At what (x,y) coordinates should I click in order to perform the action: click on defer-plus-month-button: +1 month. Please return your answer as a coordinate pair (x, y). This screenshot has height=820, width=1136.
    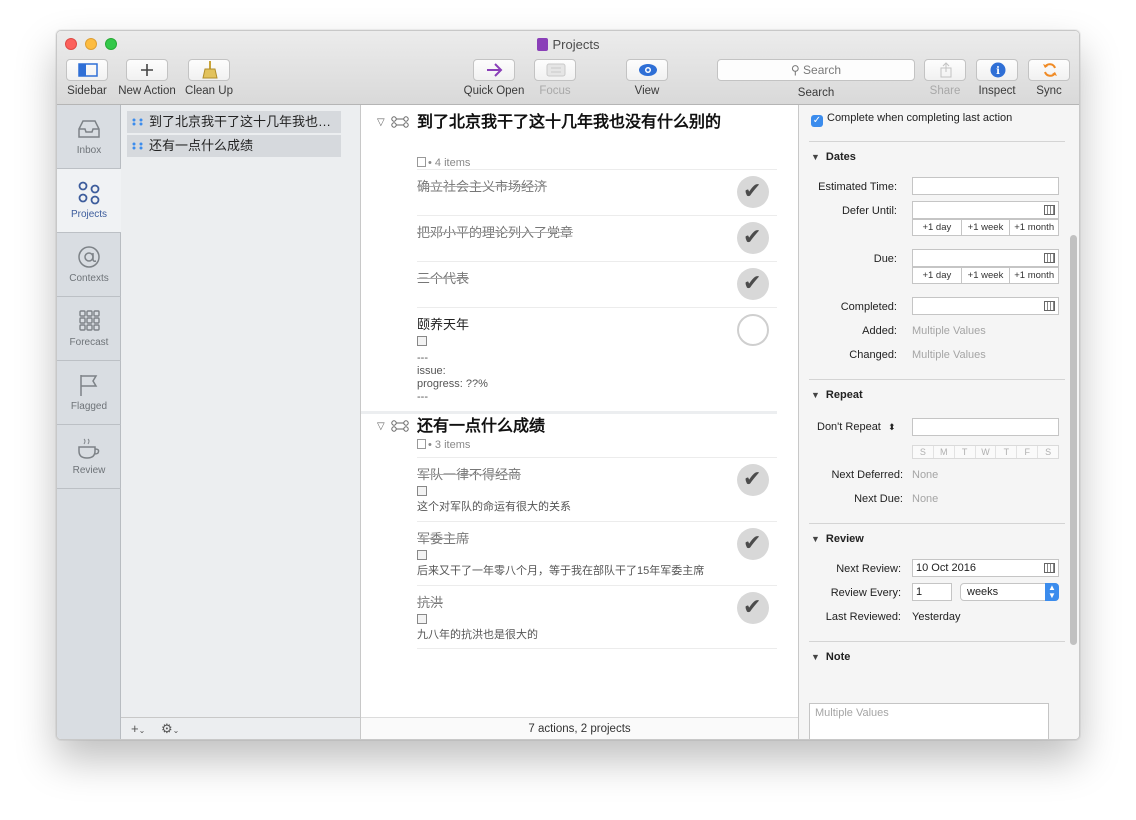
    Looking at the image, I should click on (1034, 227).